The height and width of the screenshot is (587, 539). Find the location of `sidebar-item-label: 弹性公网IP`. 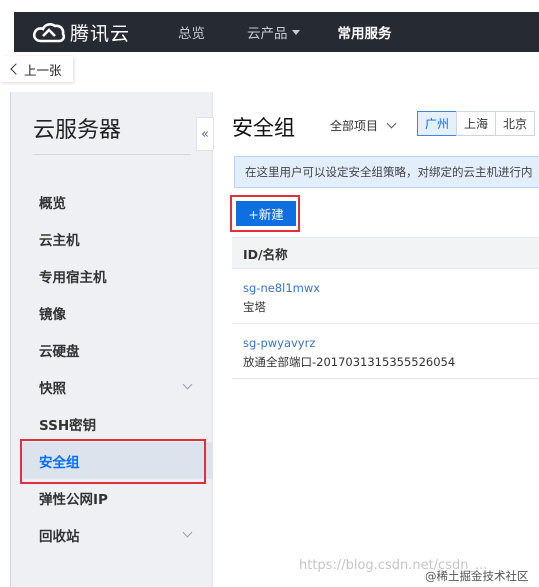

sidebar-item-label: 弹性公网IP is located at coordinates (73, 499).